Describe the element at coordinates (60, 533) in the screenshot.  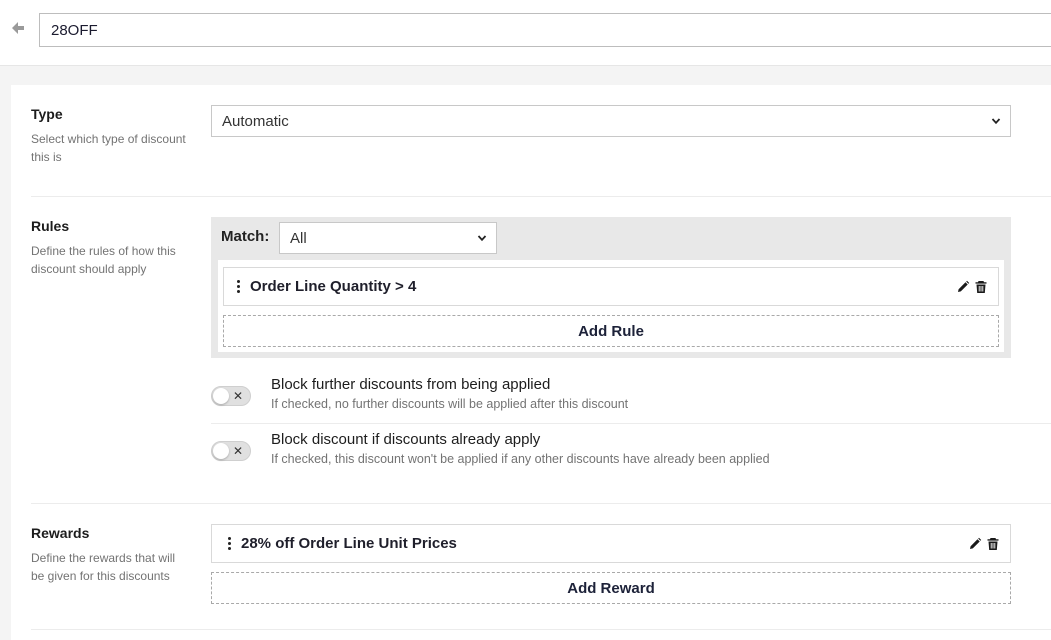
I see `rewards-section-title: Rewards` at that location.